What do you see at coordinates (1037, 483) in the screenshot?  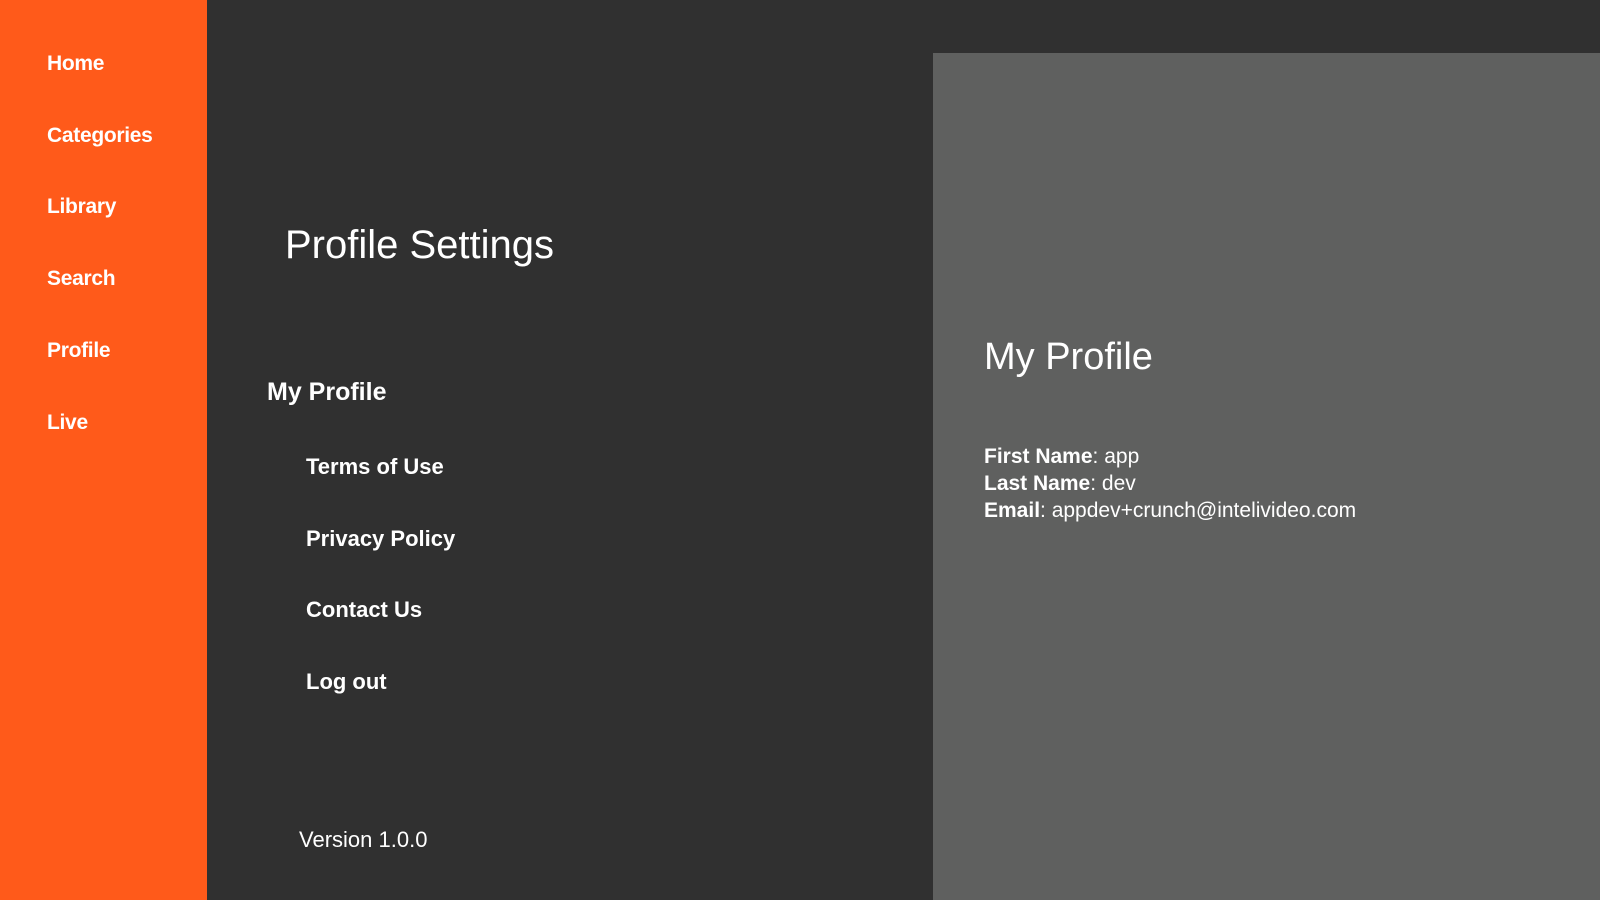 I see `field-label: Last Name` at bounding box center [1037, 483].